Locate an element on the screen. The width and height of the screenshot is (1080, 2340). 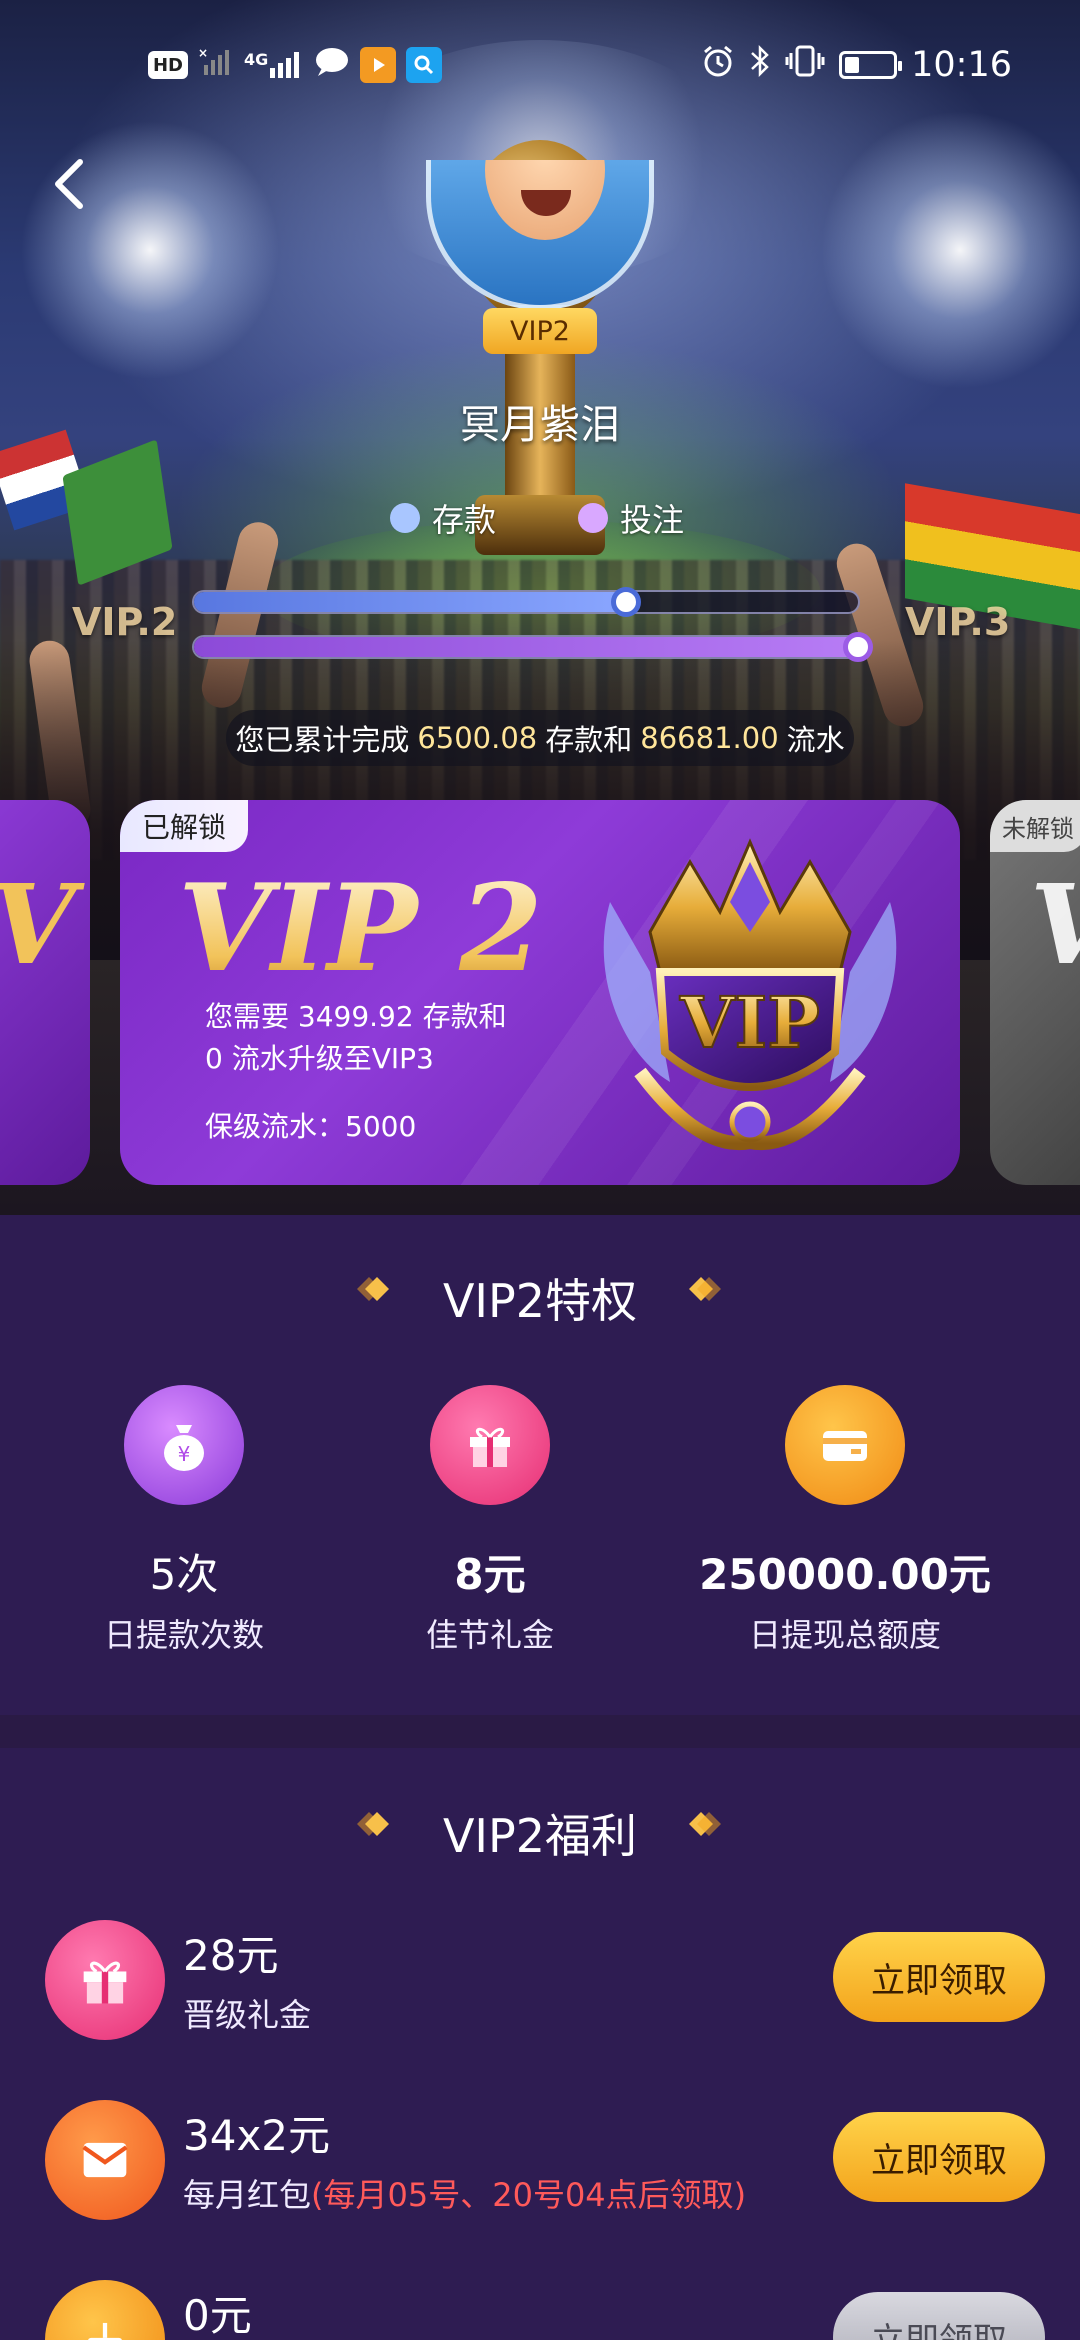
benefit-description: 晋级礼金 is located at coordinates (247, 2013).